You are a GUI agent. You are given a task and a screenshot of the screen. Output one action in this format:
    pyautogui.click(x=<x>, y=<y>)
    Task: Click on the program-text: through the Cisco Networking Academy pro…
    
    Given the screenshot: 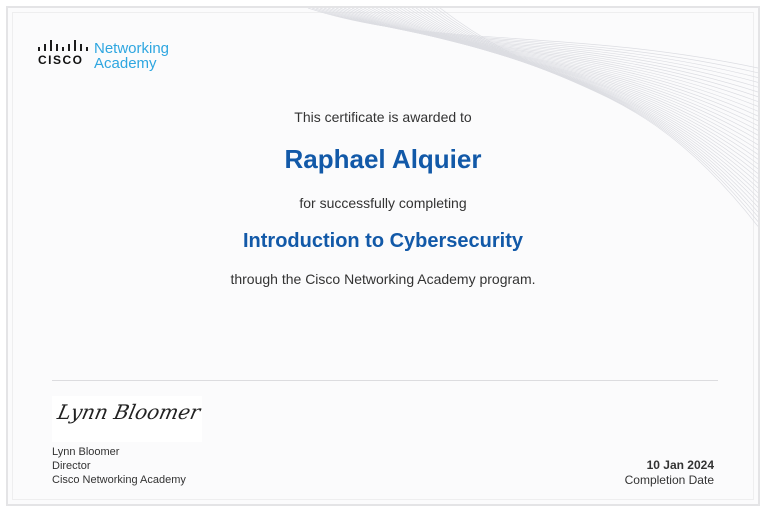 What is the action you would take?
    pyautogui.click(x=383, y=279)
    